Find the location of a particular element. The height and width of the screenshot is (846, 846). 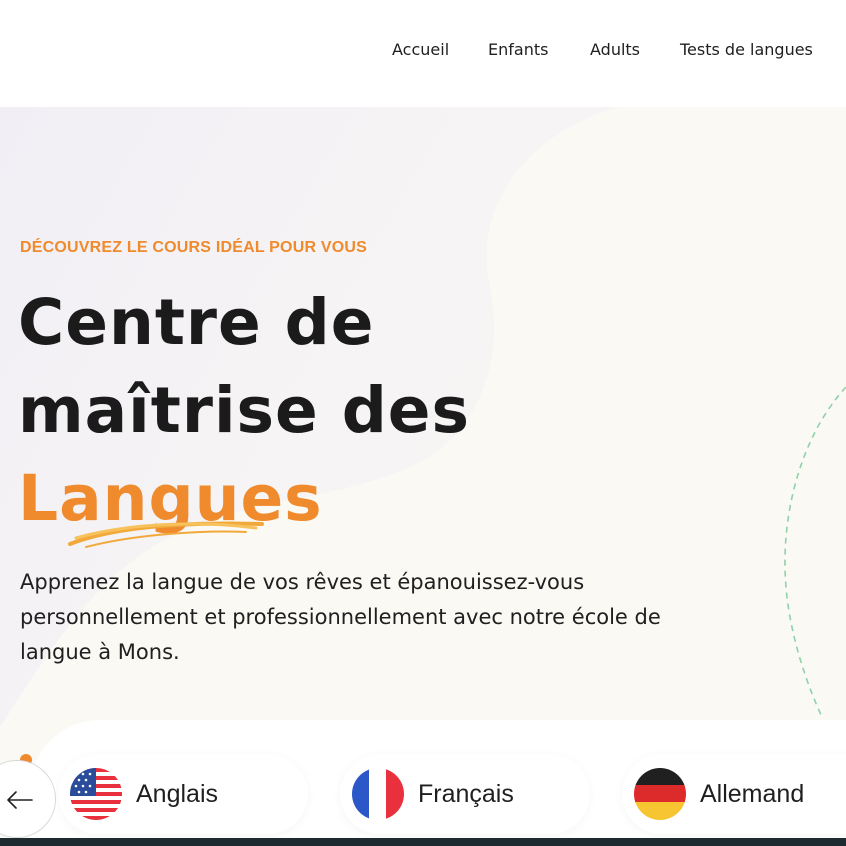

hero-eyebrow: DÉCOUVREZ LE COURS IDÉAL POUR VOUS is located at coordinates (193, 247).